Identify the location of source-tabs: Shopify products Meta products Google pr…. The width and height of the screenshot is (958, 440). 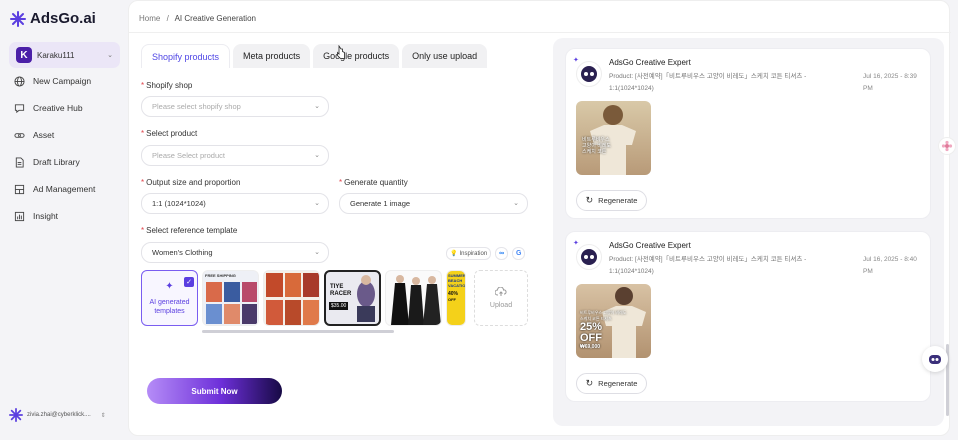
(314, 56).